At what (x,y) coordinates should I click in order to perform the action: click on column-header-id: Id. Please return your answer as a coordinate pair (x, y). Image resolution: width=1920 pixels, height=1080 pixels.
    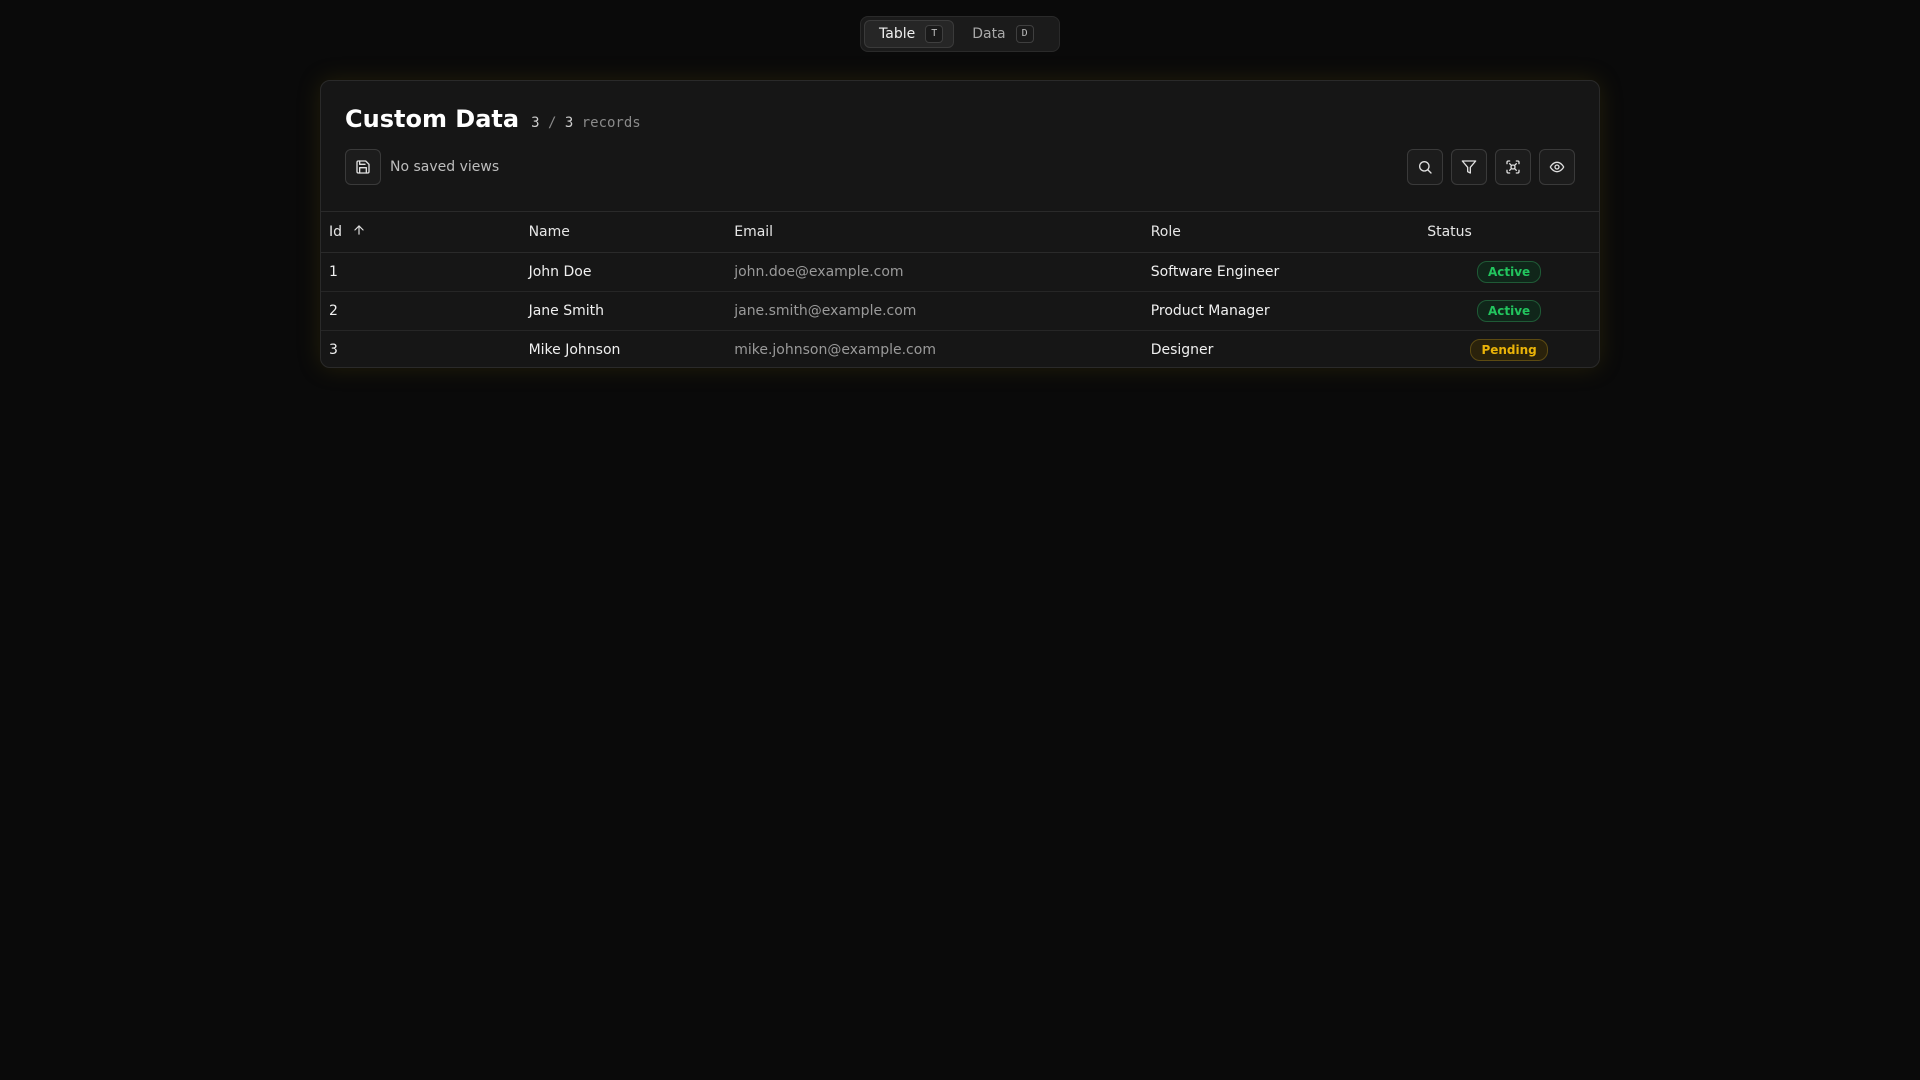
    Looking at the image, I should click on (421, 232).